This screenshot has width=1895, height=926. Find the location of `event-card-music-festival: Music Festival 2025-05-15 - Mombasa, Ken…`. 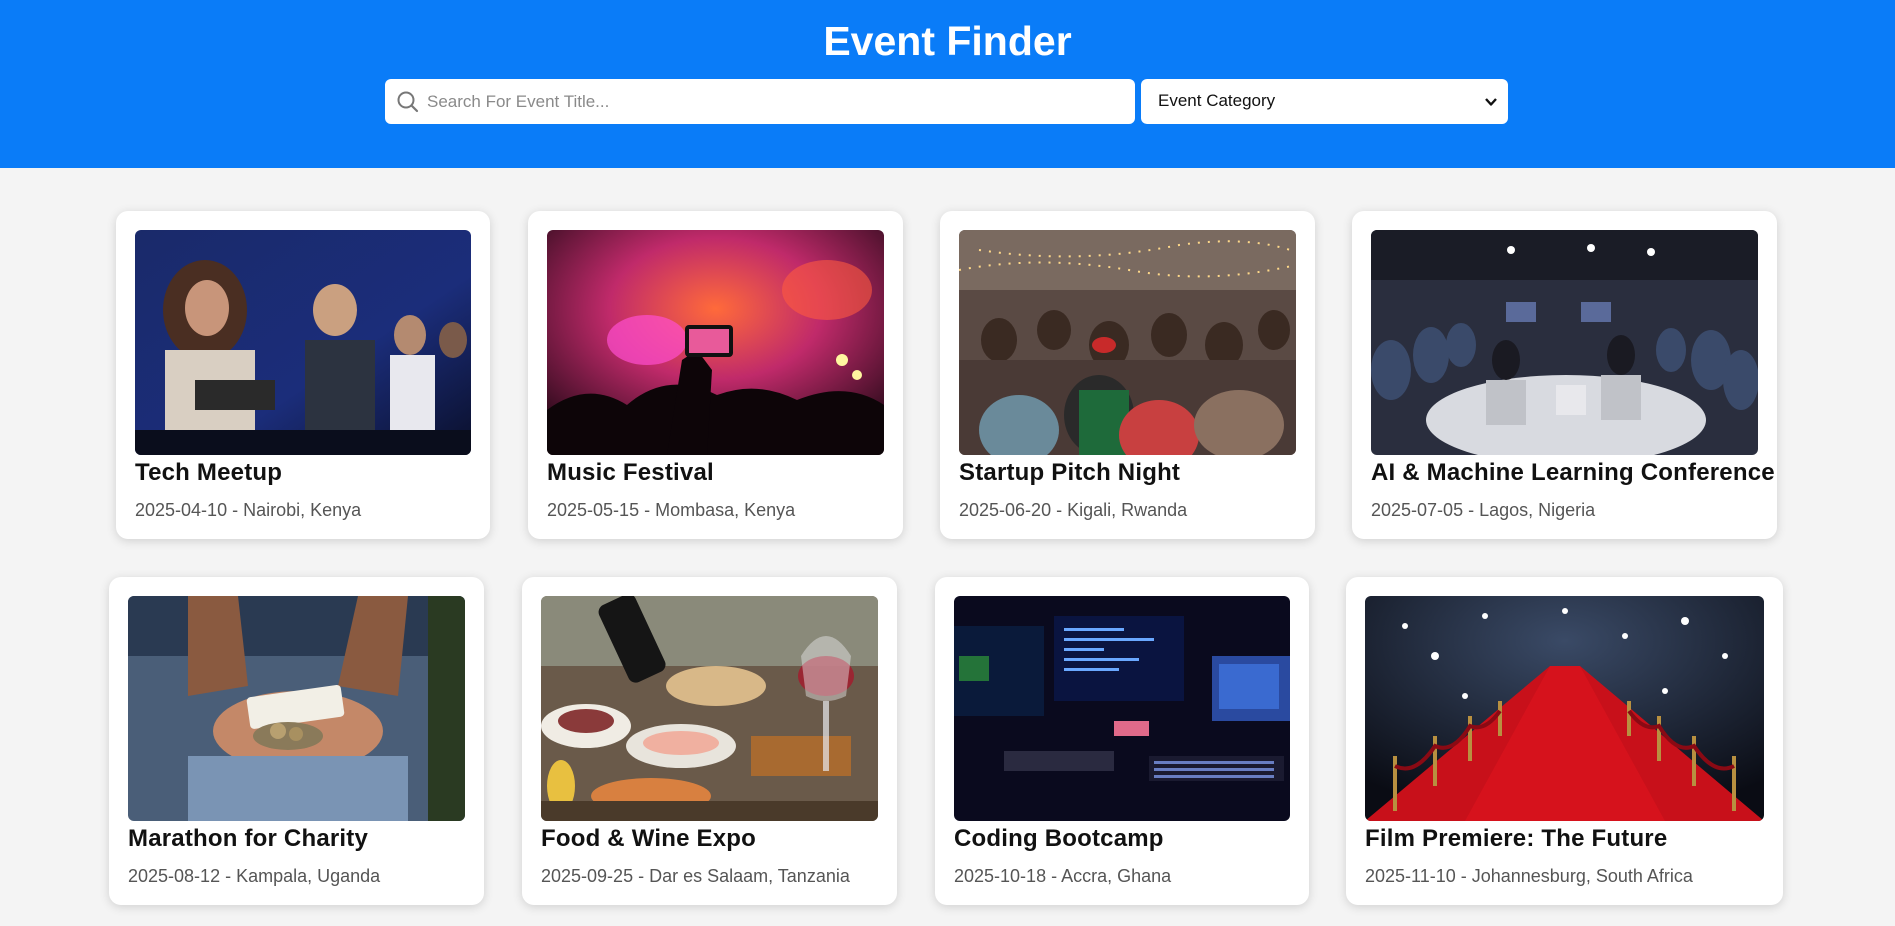

event-card-music-festival: Music Festival 2025-05-15 - Mombasa, Ken… is located at coordinates (715, 375).